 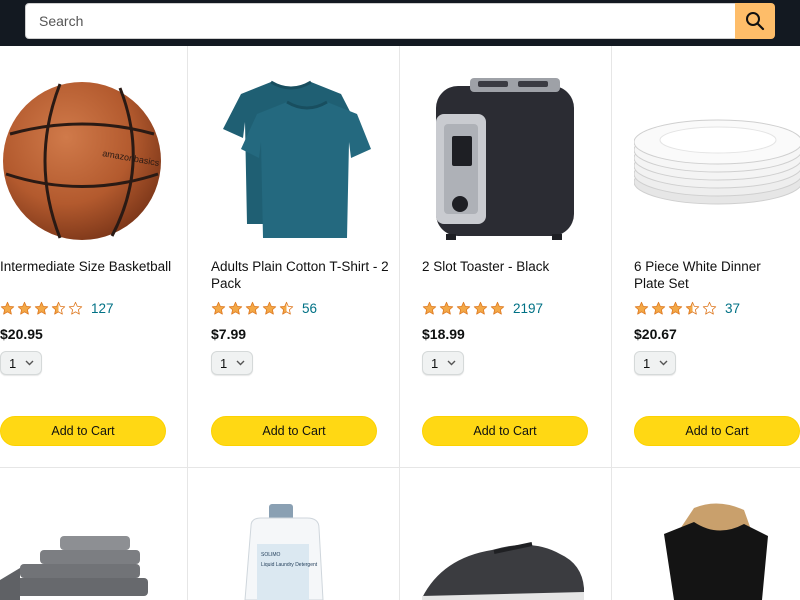 I want to click on product-image: amazonbasics, so click(x=93, y=160).